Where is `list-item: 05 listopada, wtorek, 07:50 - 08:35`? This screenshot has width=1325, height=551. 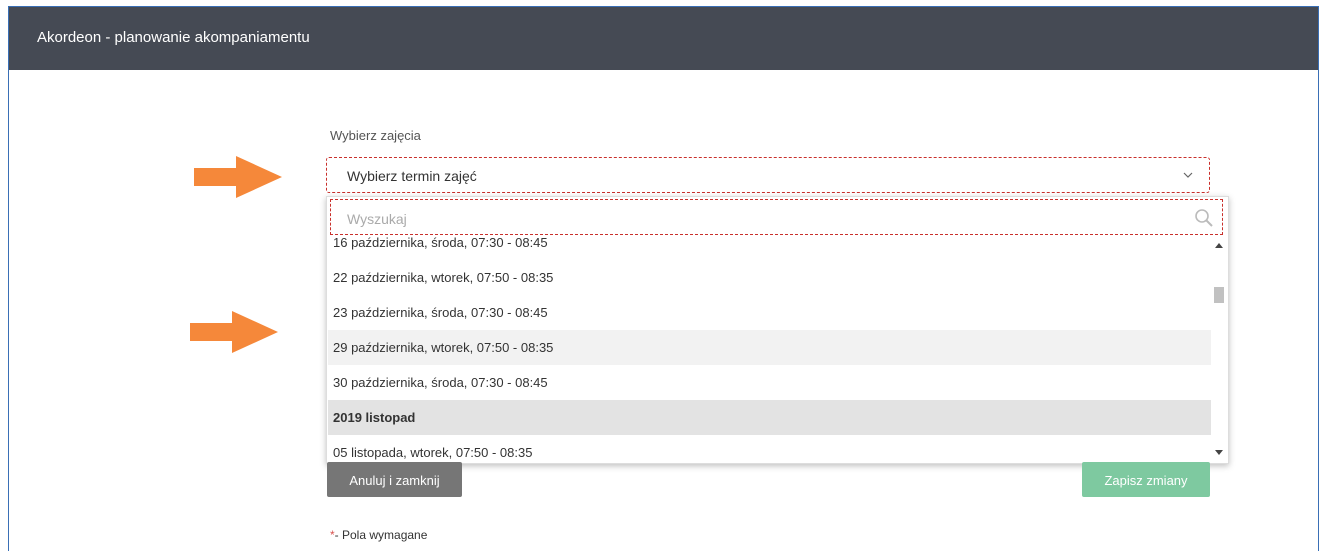 list-item: 05 listopada, wtorek, 07:50 - 08:35 is located at coordinates (769, 449).